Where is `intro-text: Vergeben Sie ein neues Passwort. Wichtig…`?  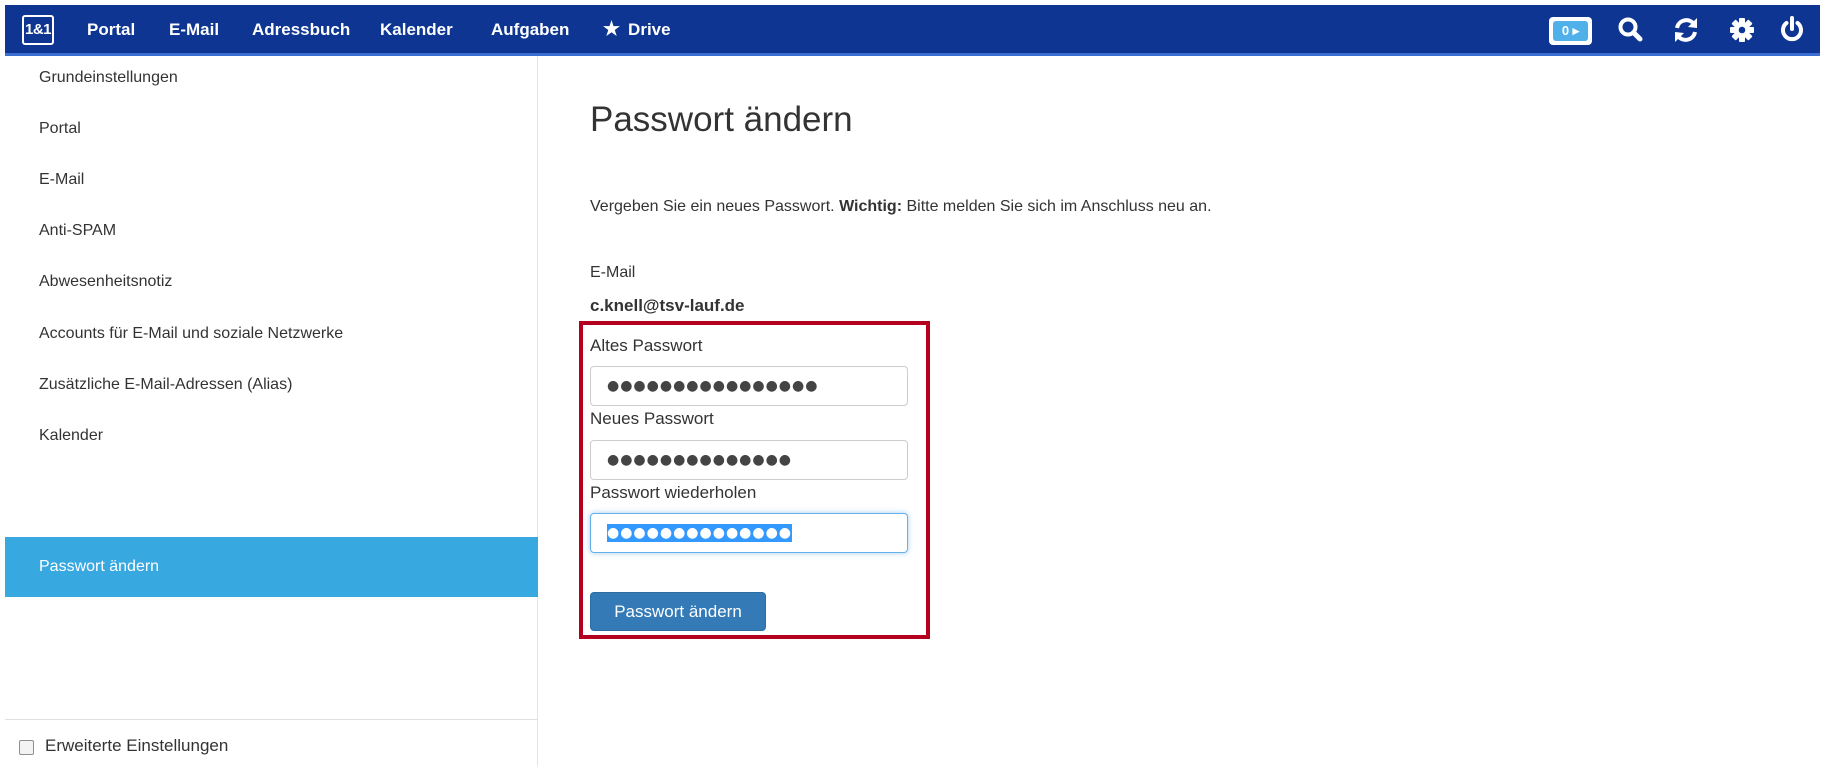 intro-text: Vergeben Sie ein neues Passwort. Wichtig… is located at coordinates (901, 207).